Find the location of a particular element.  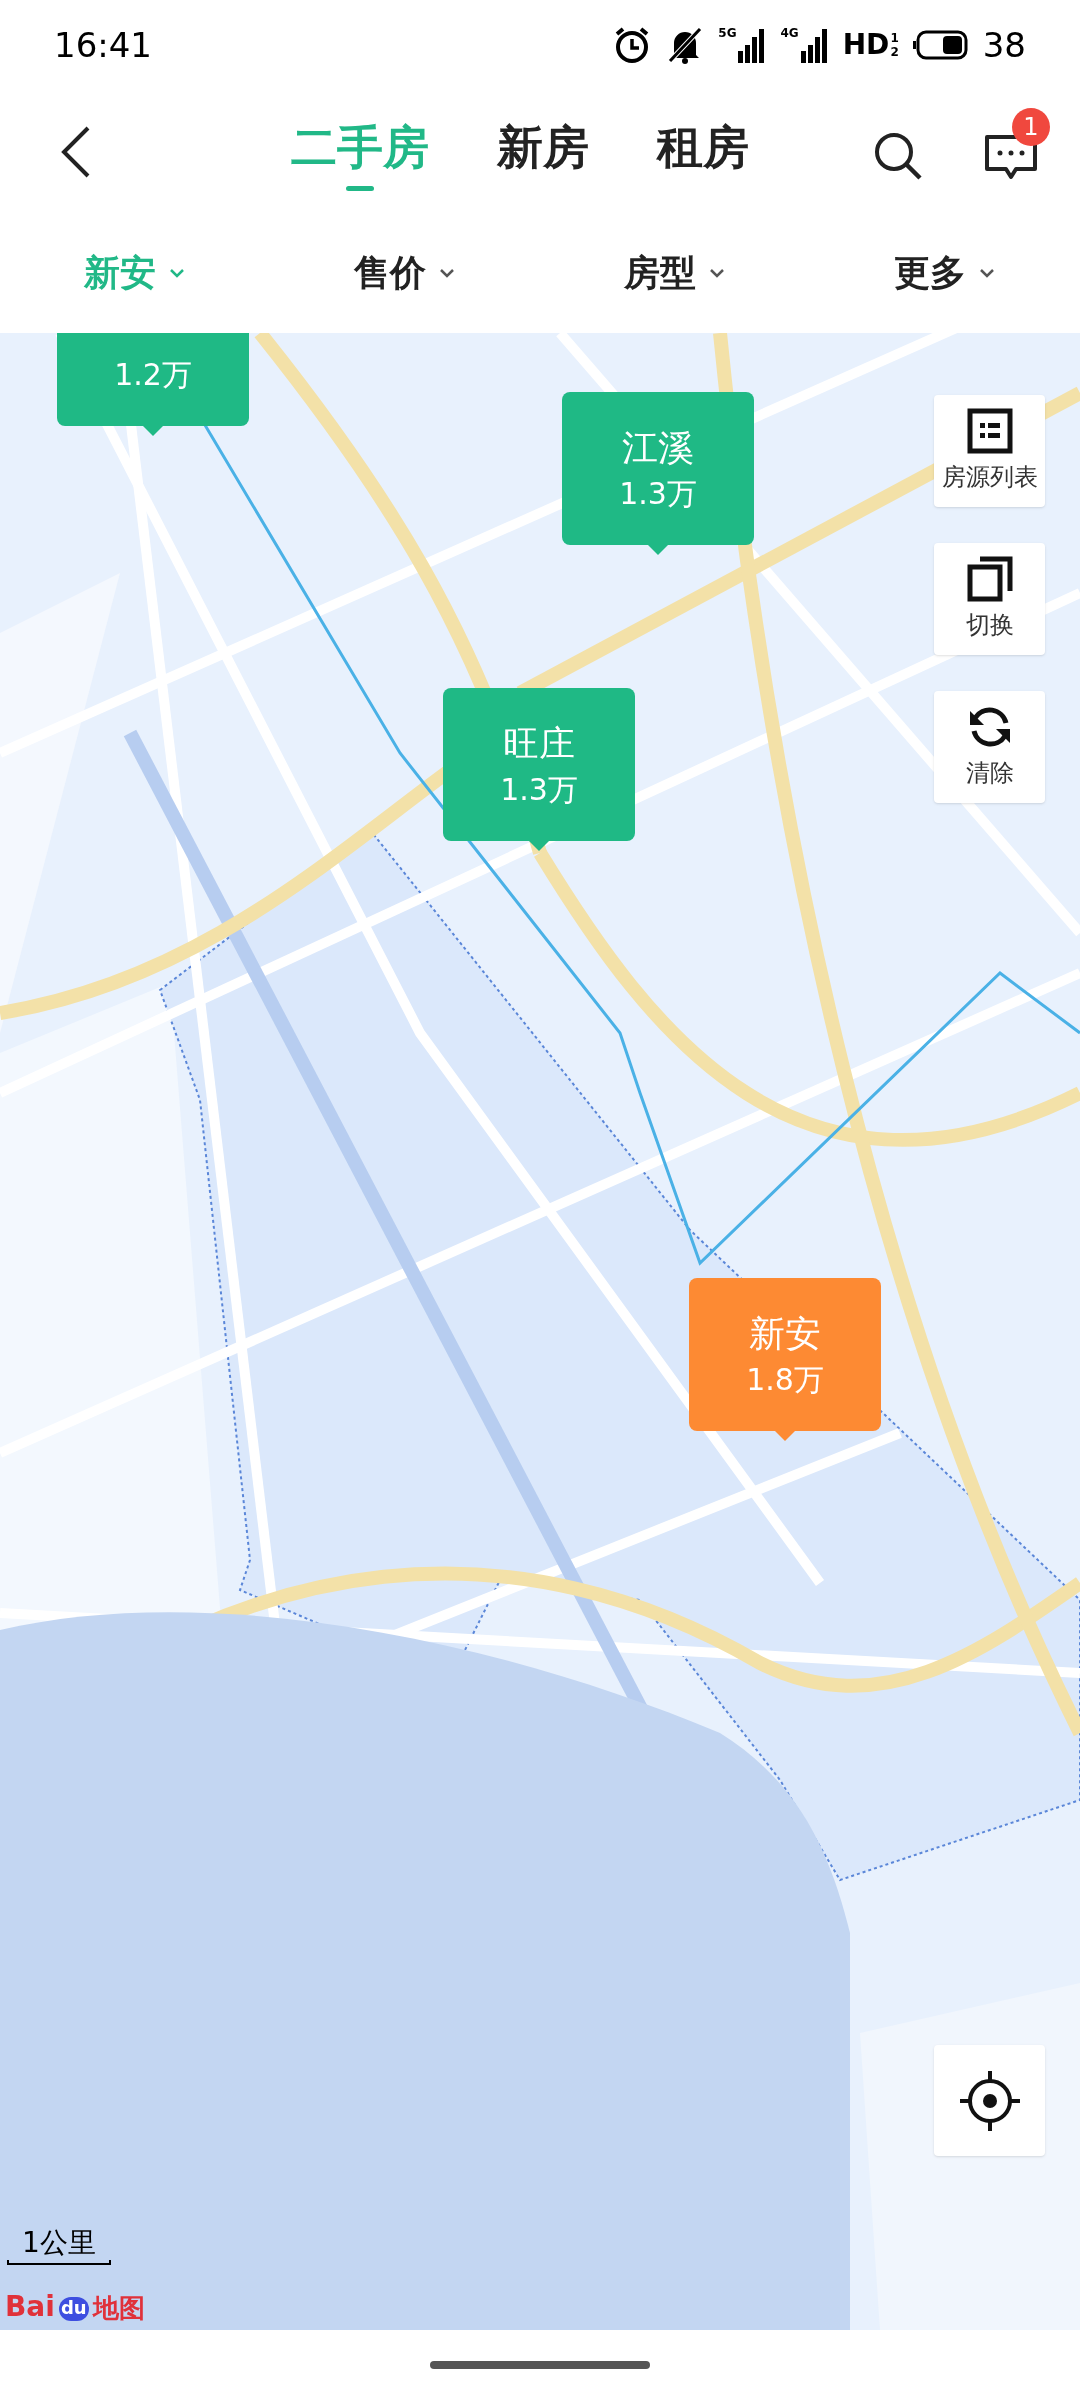

filter-dropdown: 房型 is located at coordinates (675, 272).